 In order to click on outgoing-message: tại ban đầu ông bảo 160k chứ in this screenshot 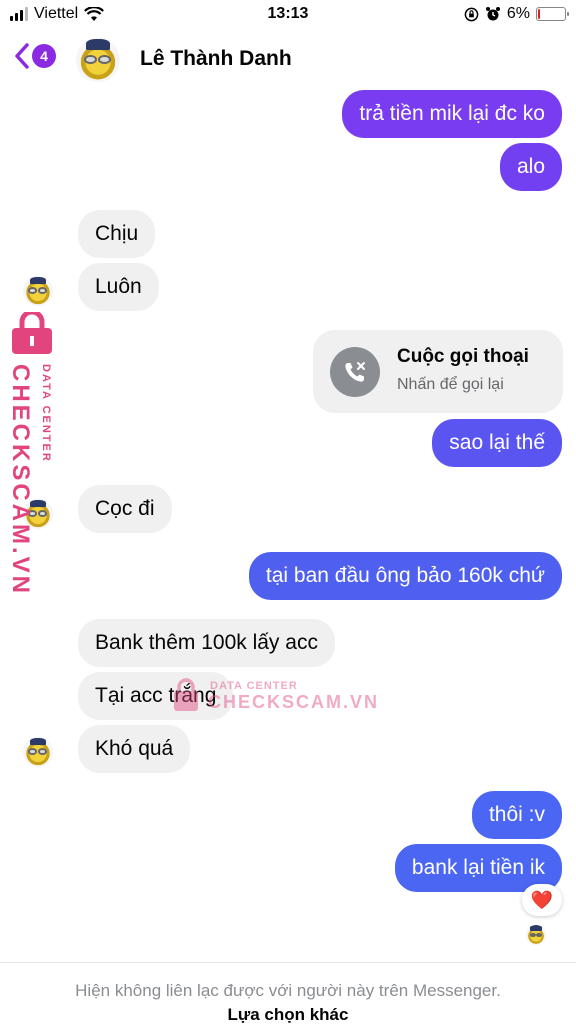, I will do `click(405, 576)`.